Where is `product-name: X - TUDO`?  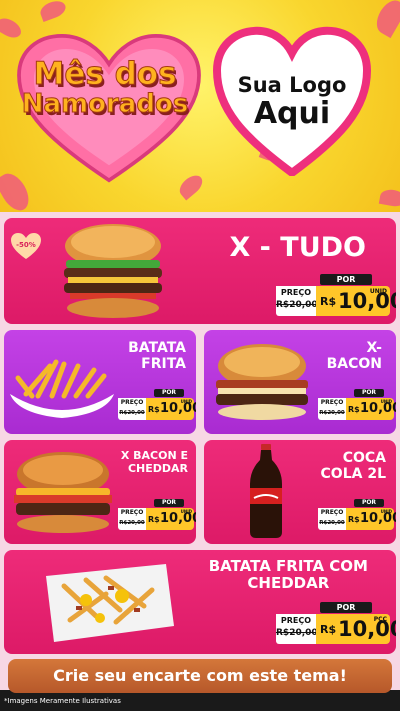 product-name: X - TUDO is located at coordinates (297, 247).